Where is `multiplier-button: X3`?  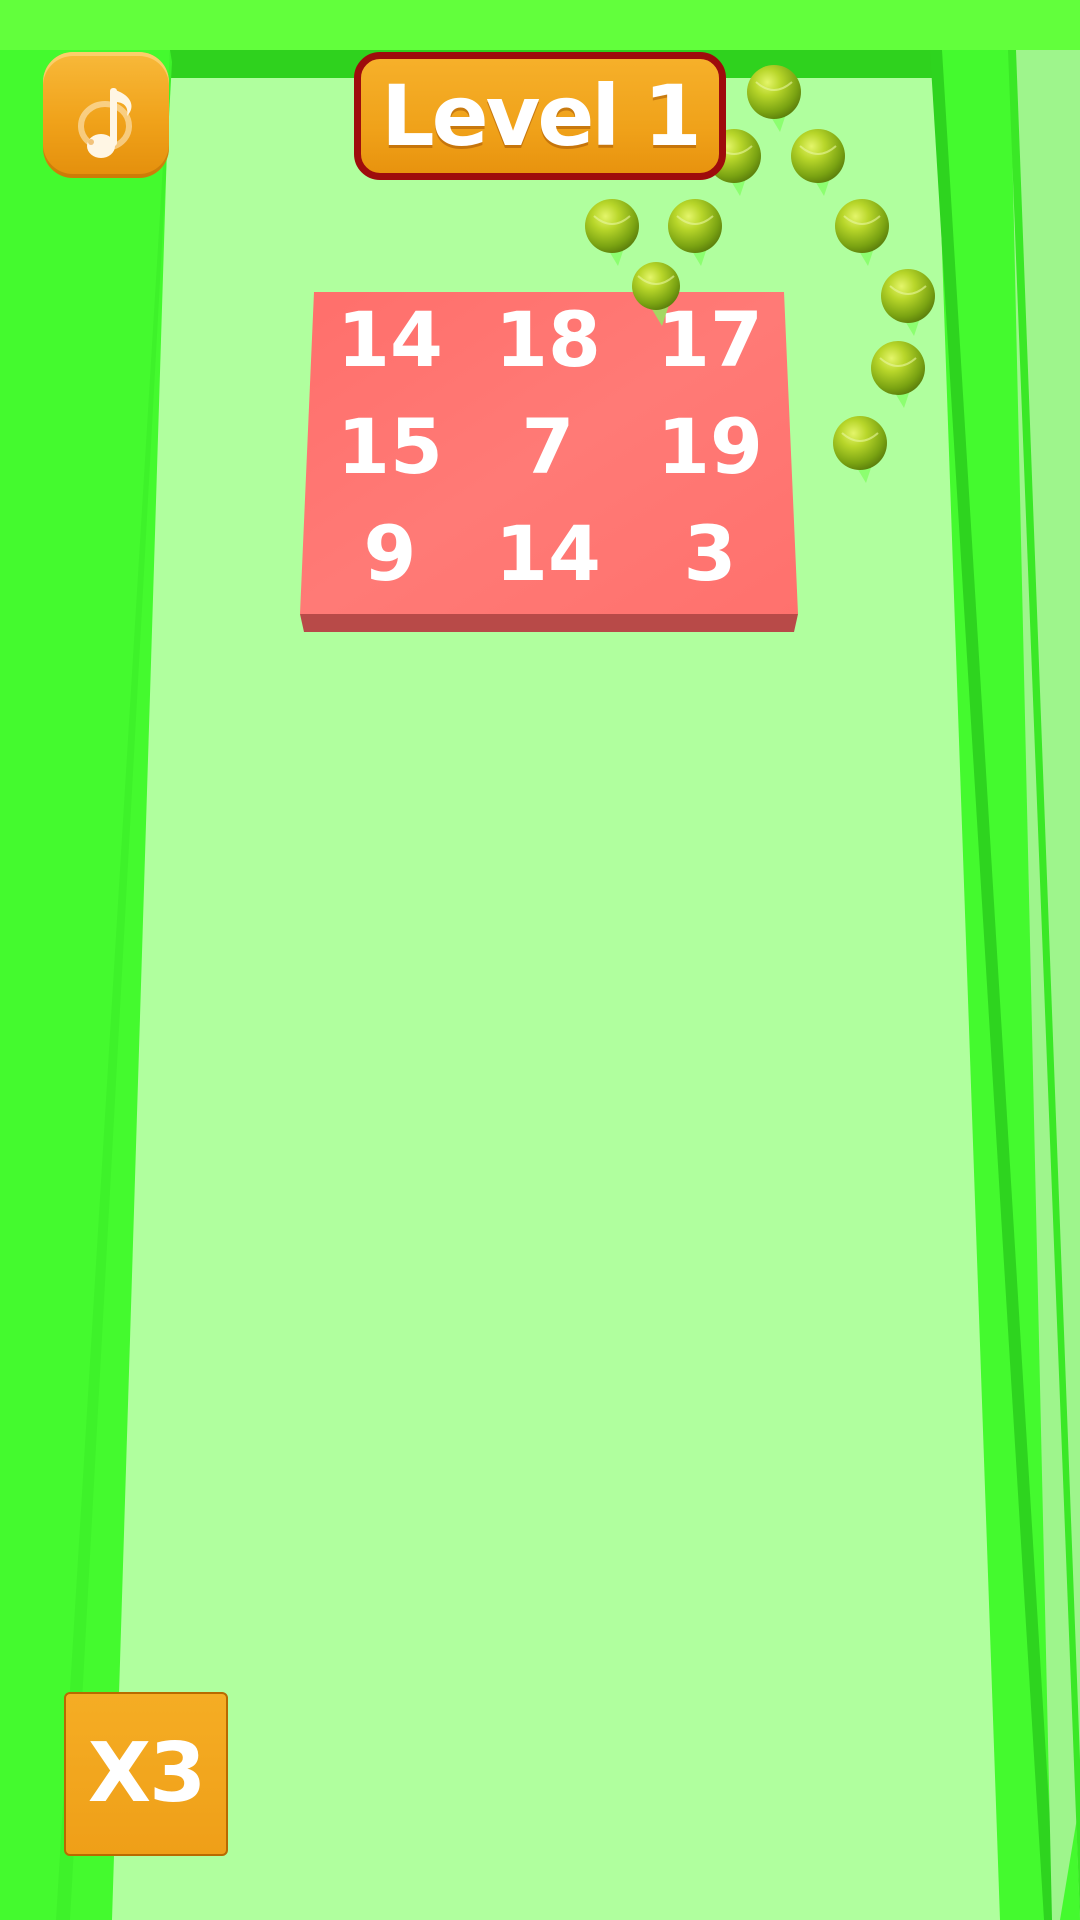
multiplier-button: X3 is located at coordinates (146, 1774).